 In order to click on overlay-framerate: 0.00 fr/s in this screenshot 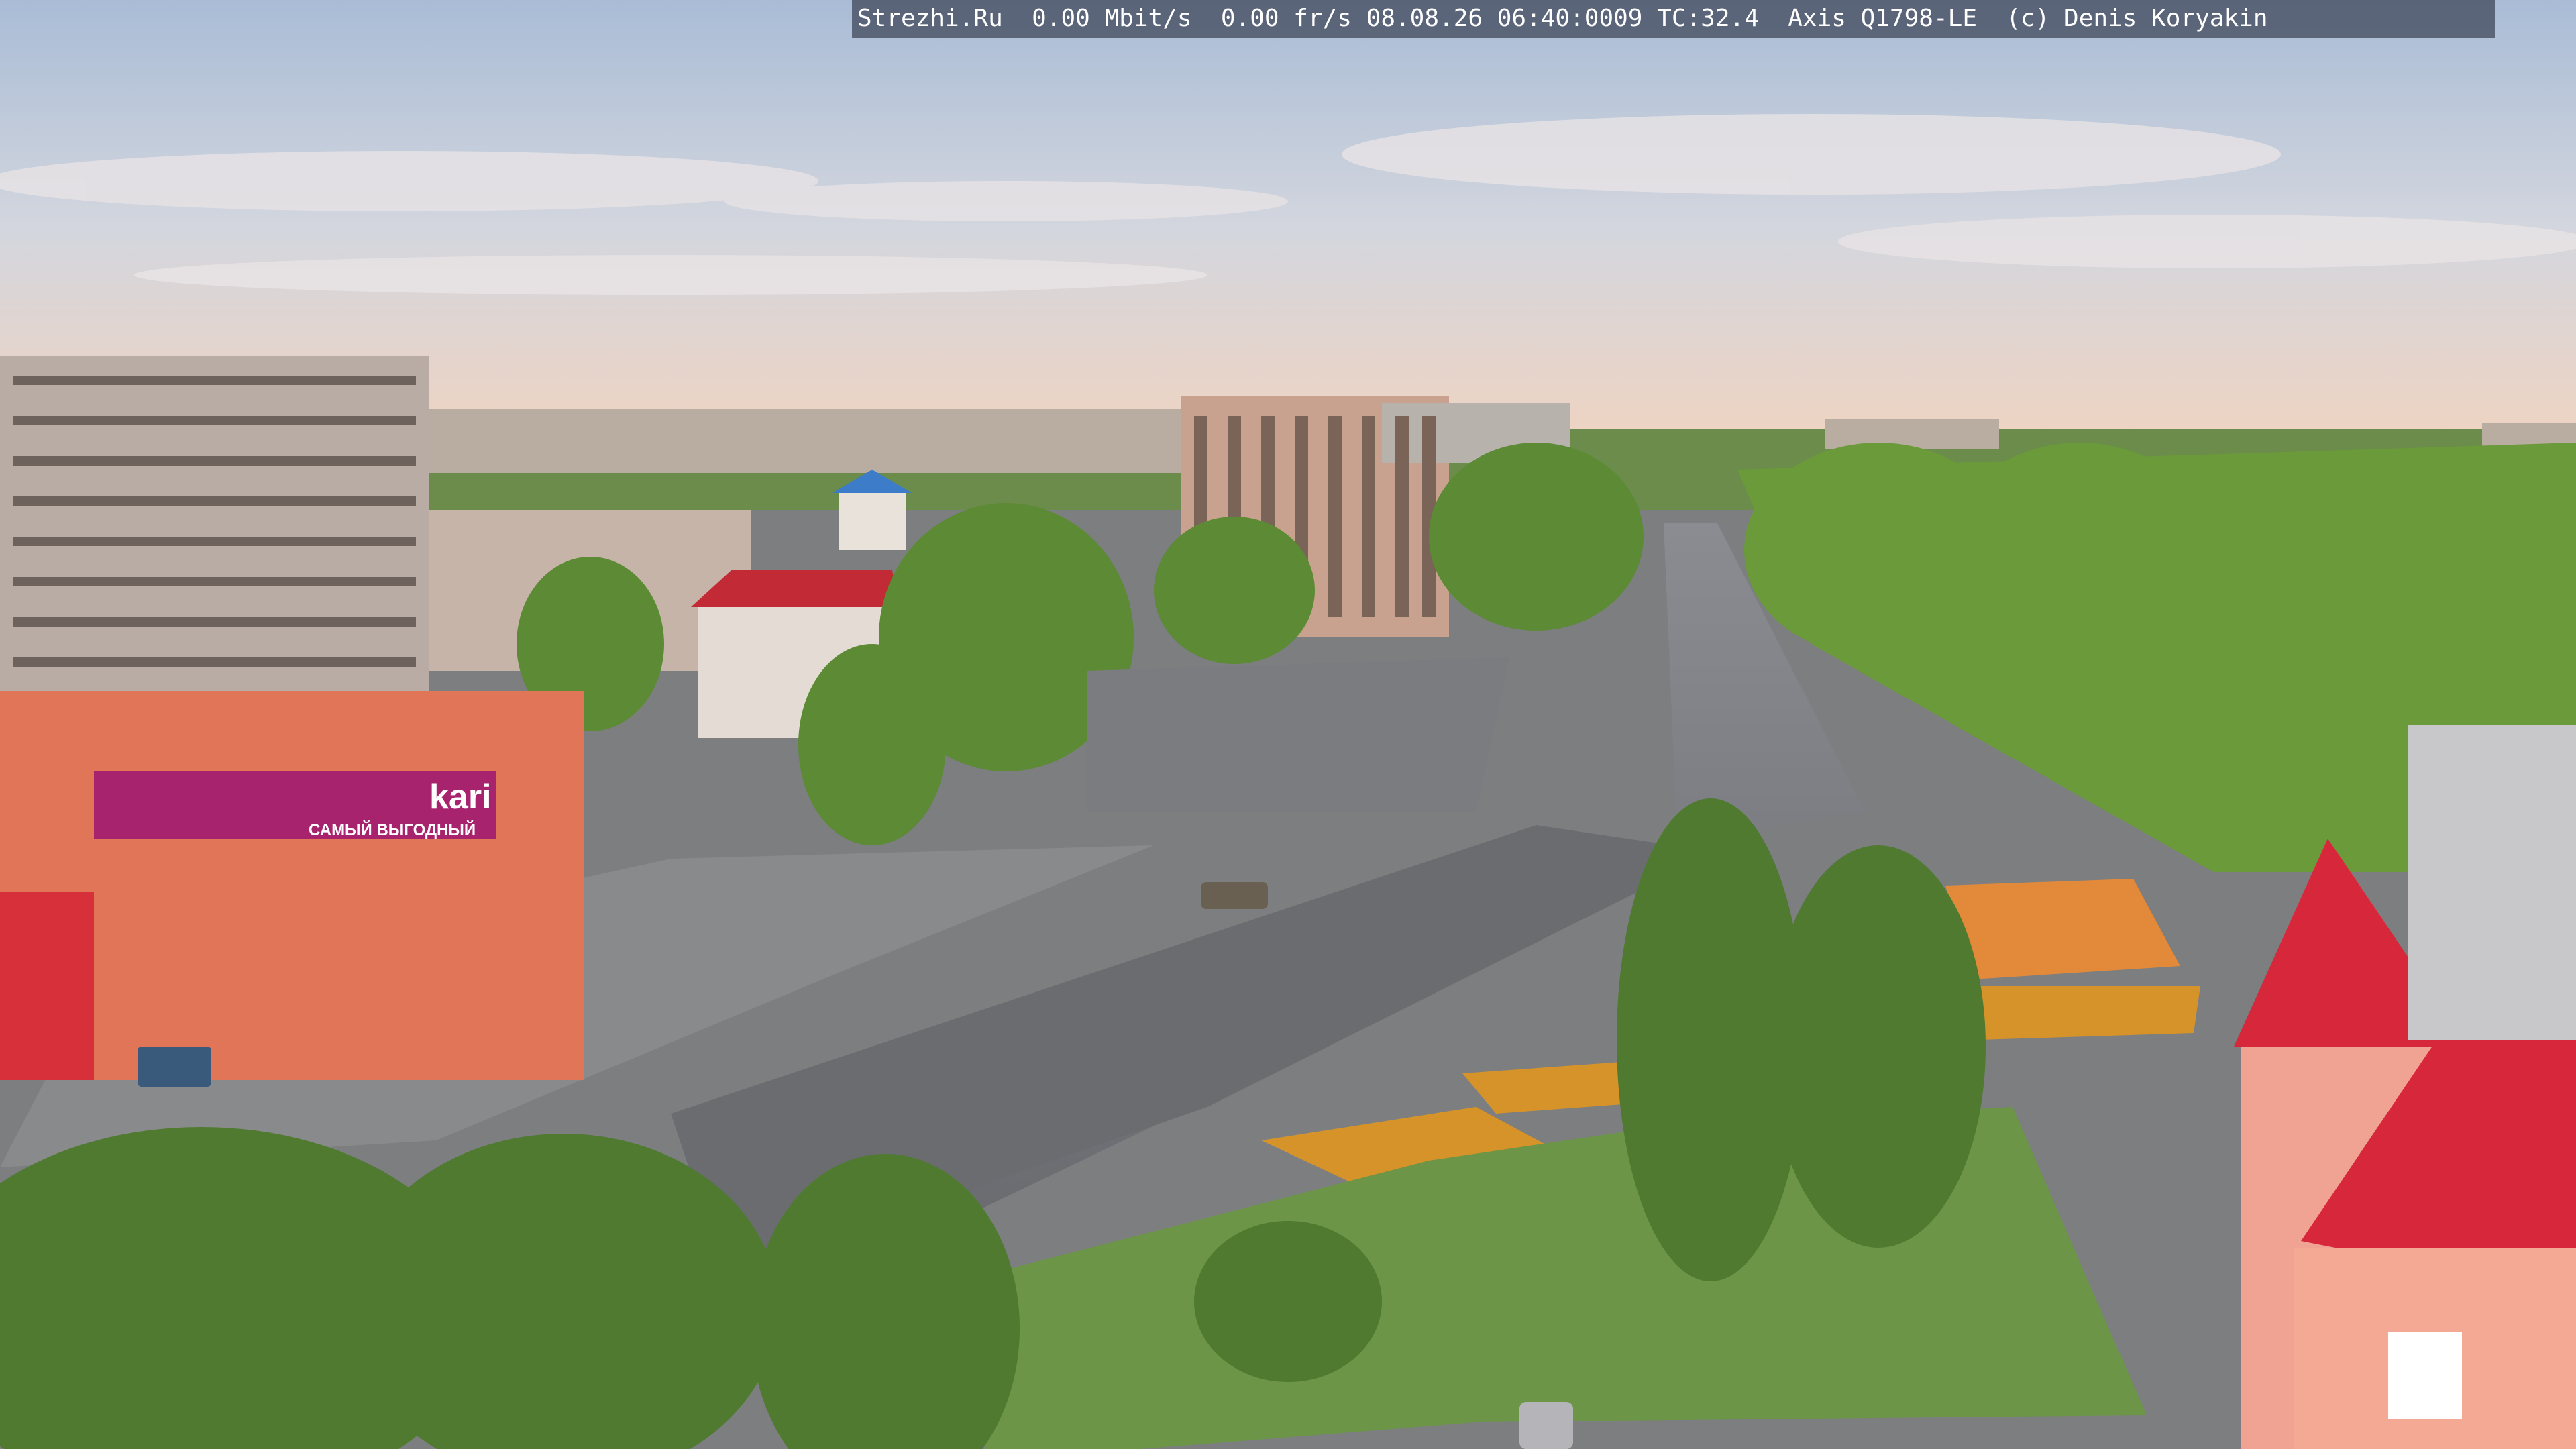, I will do `click(1286, 18)`.